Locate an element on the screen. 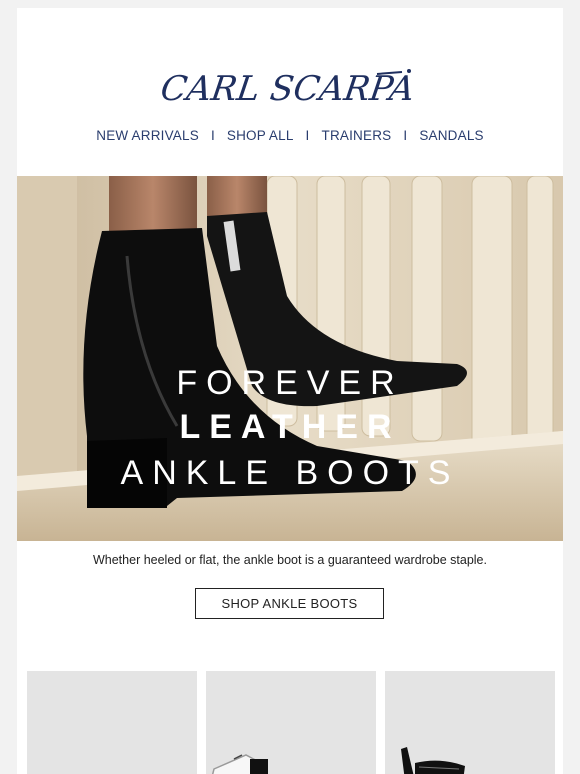 This screenshot has height=774, width=580. nav-shop-all: SHOP ALL is located at coordinates (260, 135).